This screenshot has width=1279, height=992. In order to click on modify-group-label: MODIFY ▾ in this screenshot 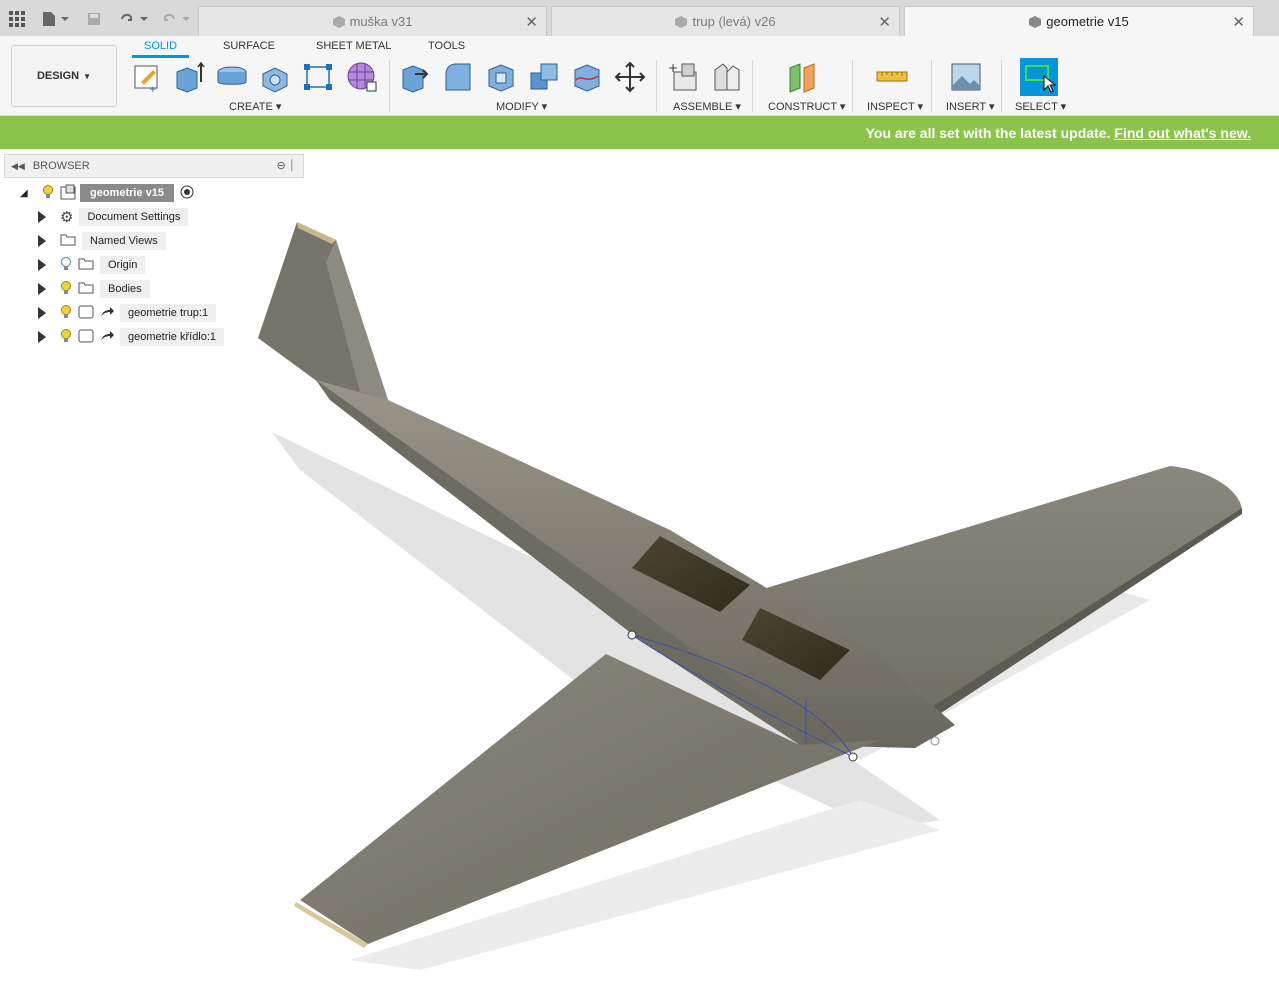, I will do `click(521, 106)`.